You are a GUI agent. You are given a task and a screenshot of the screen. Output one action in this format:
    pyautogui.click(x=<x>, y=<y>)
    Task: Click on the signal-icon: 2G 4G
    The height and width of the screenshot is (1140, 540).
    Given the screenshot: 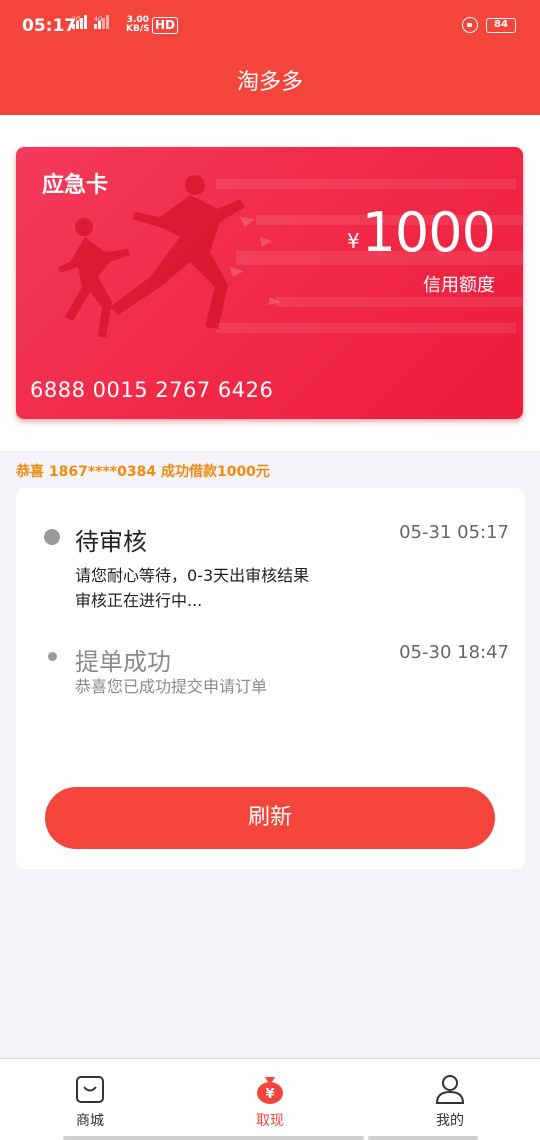 What is the action you would take?
    pyautogui.click(x=96, y=23)
    